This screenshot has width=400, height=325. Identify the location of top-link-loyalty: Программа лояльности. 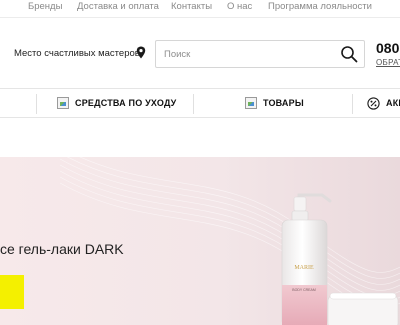
(320, 6).